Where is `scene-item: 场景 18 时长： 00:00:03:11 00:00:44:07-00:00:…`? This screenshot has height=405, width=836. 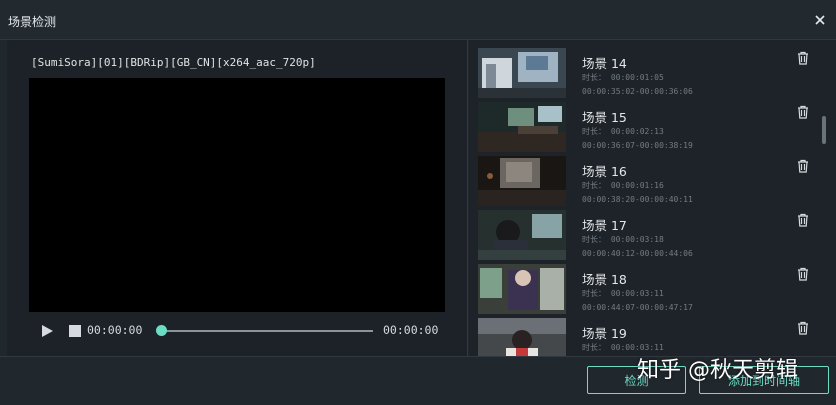 scene-item: 场景 18 时长： 00:00:03:11 00:00:44:07-00:00:… is located at coordinates (648, 289).